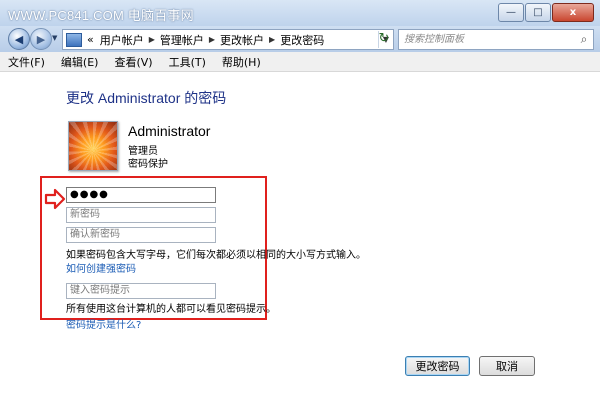 The height and width of the screenshot is (420, 600). What do you see at coordinates (80, 62) in the screenshot?
I see `menu-edit: 编辑(E)` at bounding box center [80, 62].